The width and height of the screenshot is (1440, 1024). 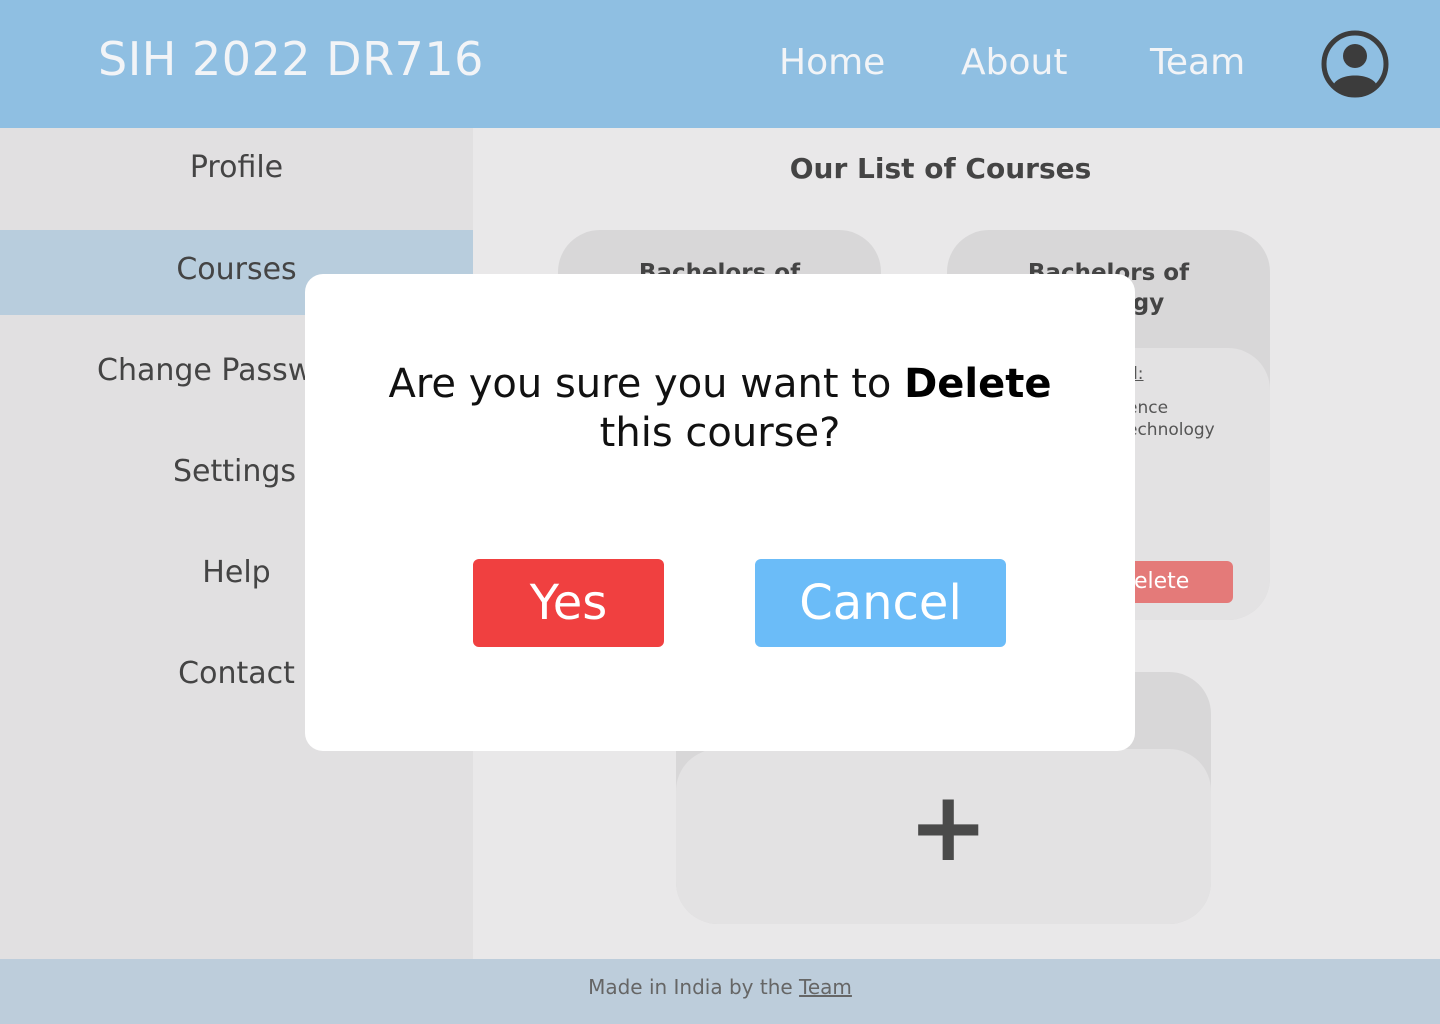 What do you see at coordinates (1197, 62) in the screenshot?
I see `nav-team-link: Team` at bounding box center [1197, 62].